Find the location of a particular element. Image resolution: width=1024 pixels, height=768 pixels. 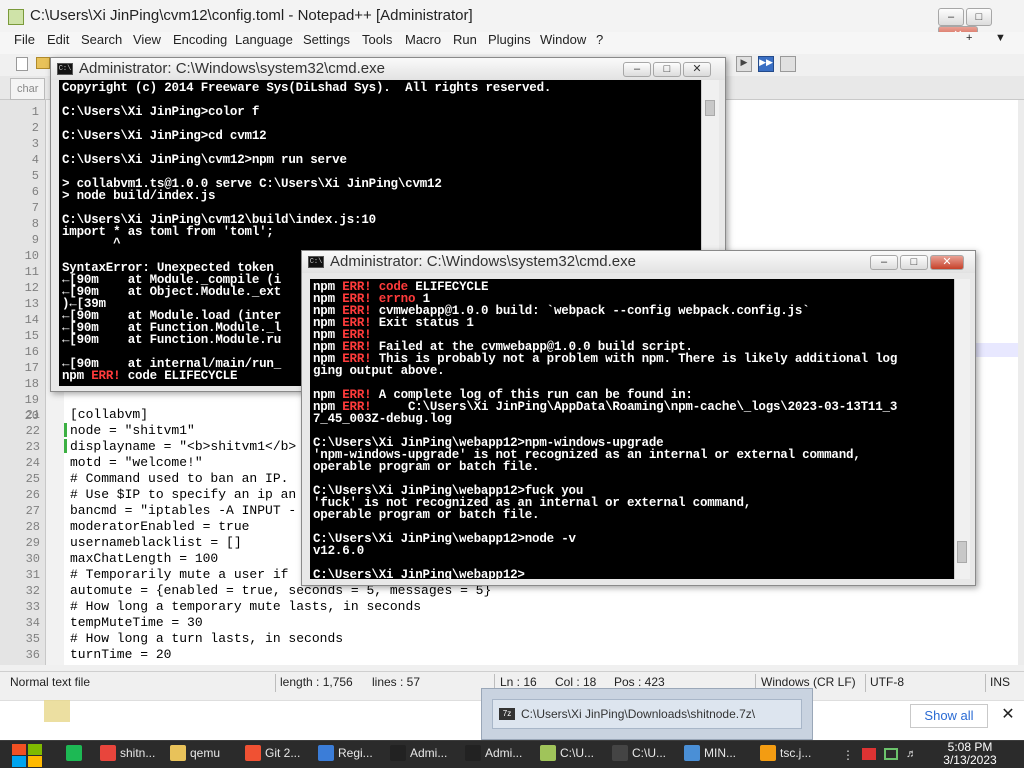

status-mode: INS is located at coordinates (1000, 682).